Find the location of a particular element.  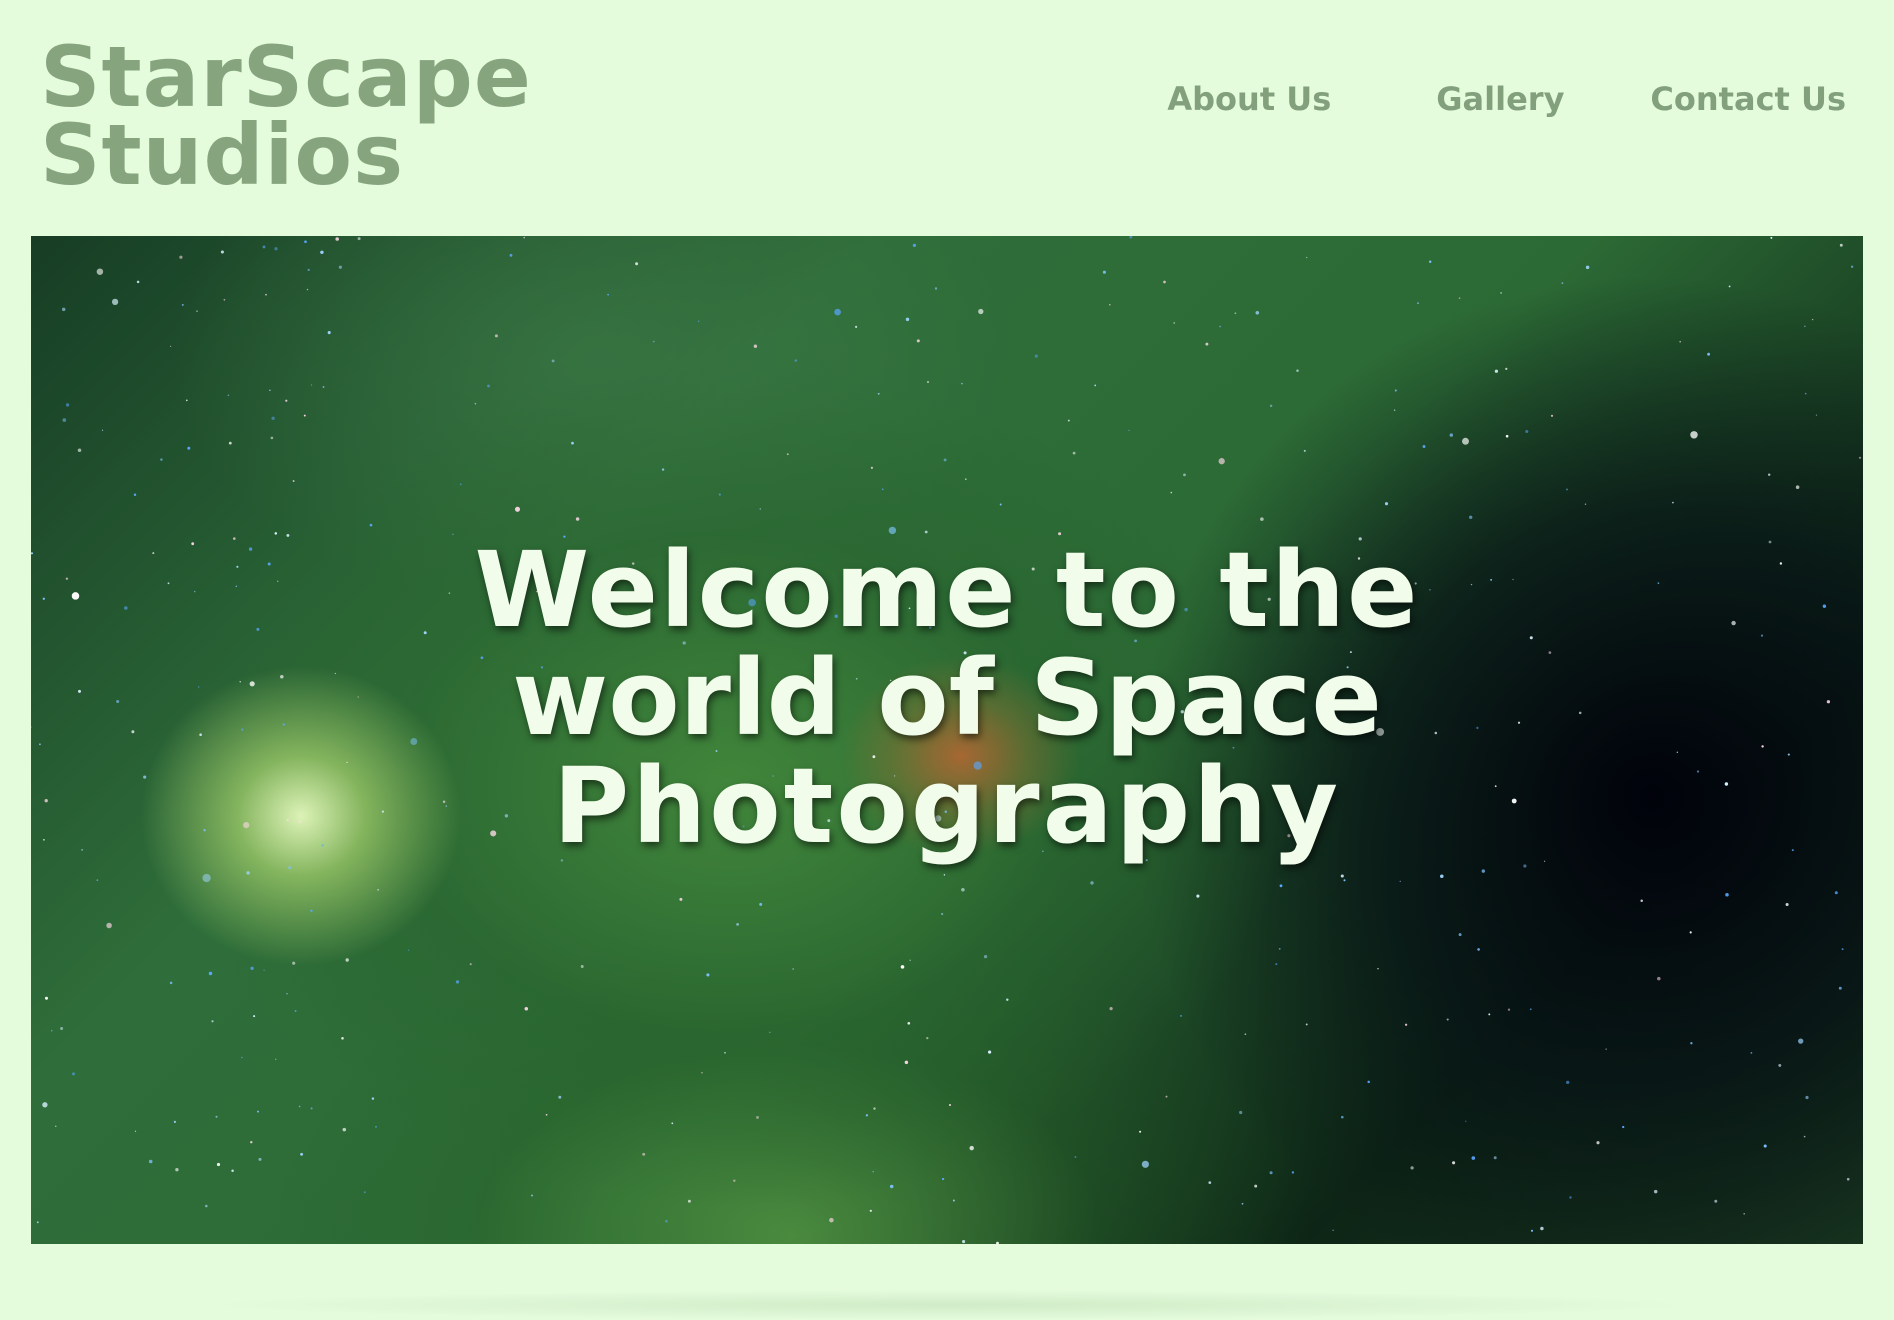

hero-title-line2: world of Space is located at coordinates (947, 698).